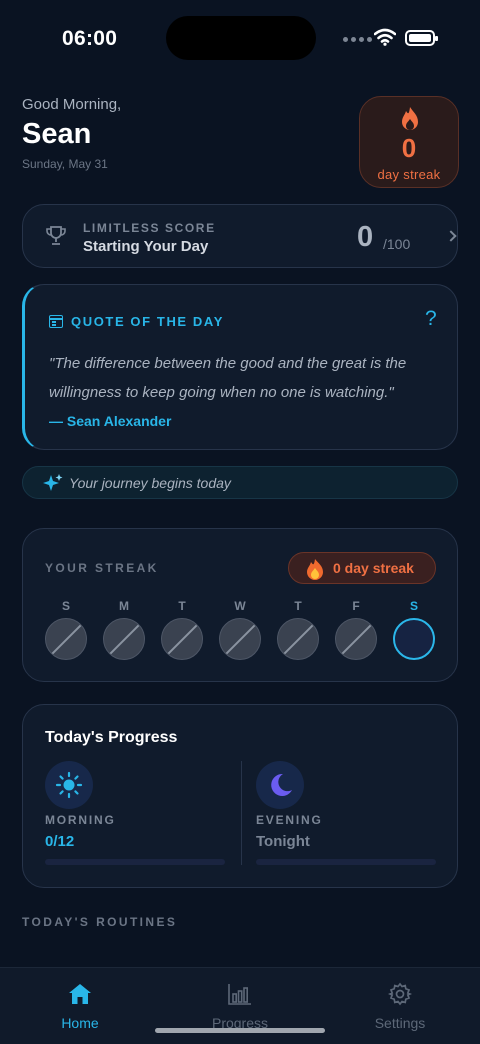 The image size is (480, 1044). Describe the element at coordinates (111, 737) in the screenshot. I see `progress-title: Today's Progress` at that location.